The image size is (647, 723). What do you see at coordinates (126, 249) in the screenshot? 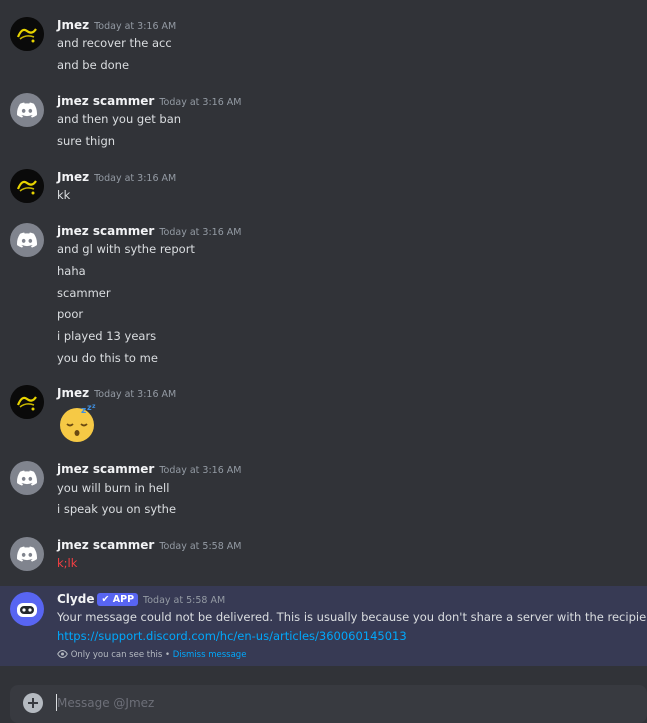
I see `message-text: and gl with sythe report` at bounding box center [126, 249].